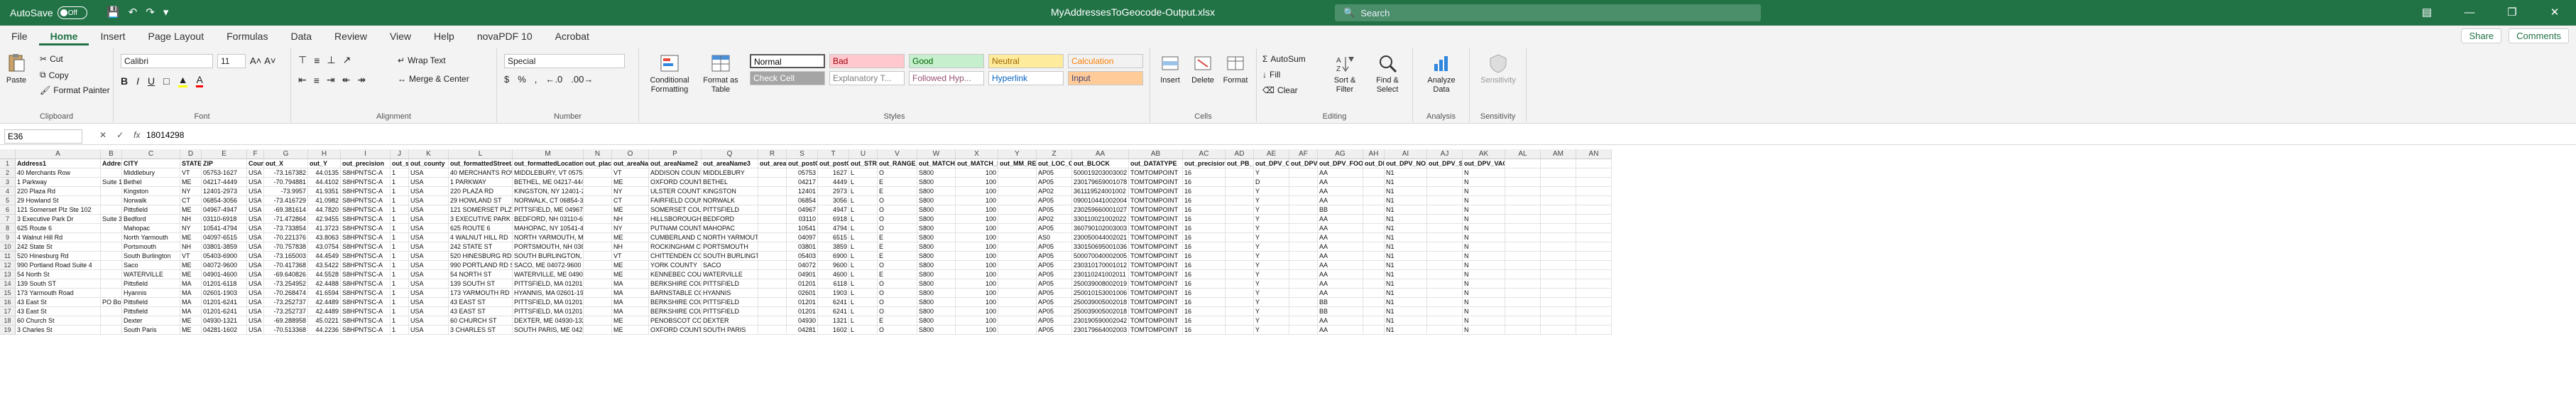 The height and width of the screenshot is (408, 2576). What do you see at coordinates (481, 210) in the screenshot?
I see `table-cell: 121 SOMERSET PLZ STE 102` at bounding box center [481, 210].